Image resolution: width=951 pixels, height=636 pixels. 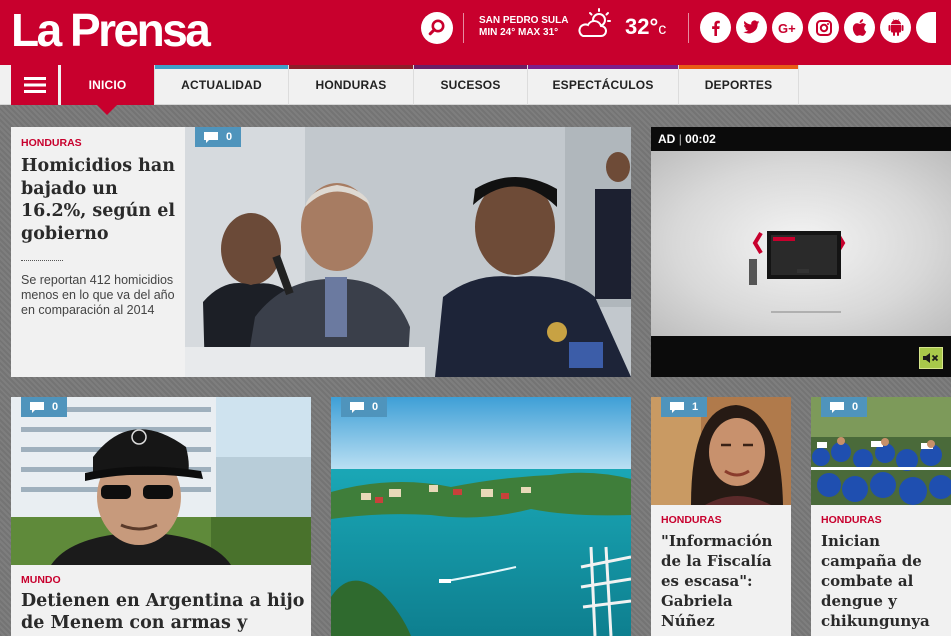 I want to click on nav-tab-label: INICIO, so click(x=107, y=85).